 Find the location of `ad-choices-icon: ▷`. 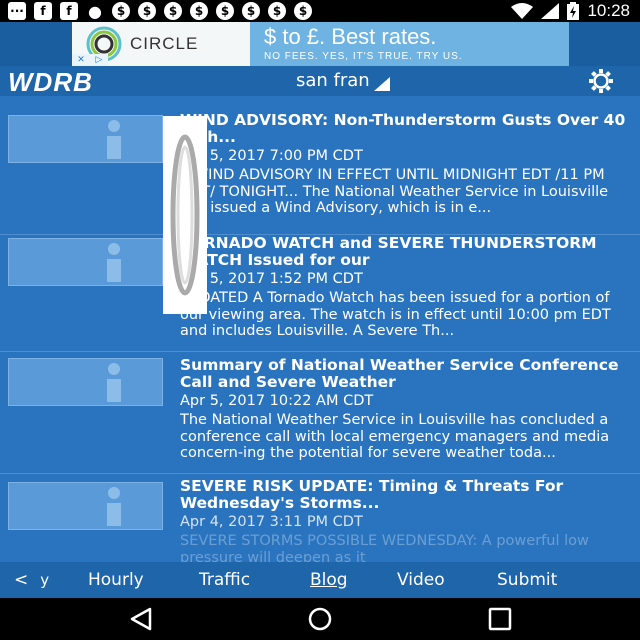

ad-choices-icon: ▷ is located at coordinates (99, 60).